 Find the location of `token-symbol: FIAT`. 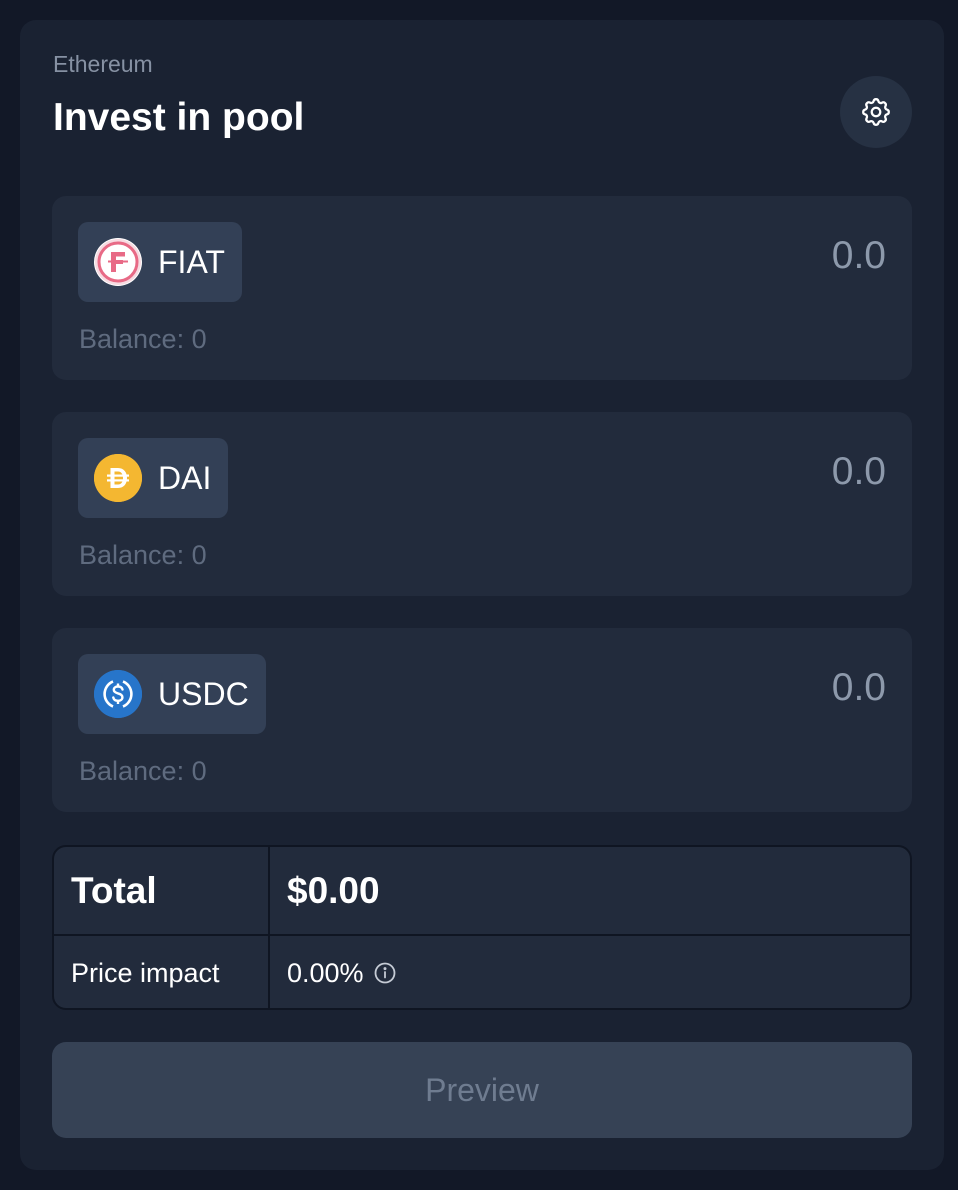

token-symbol: FIAT is located at coordinates (191, 261).